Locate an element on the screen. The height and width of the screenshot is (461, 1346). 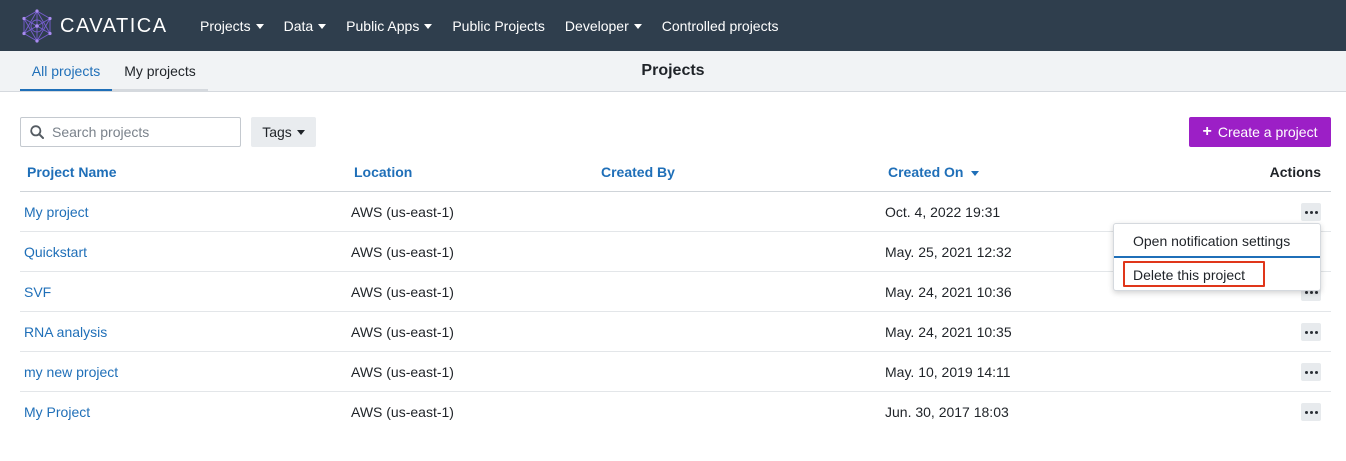
column-actions: Actions is located at coordinates (1295, 172).